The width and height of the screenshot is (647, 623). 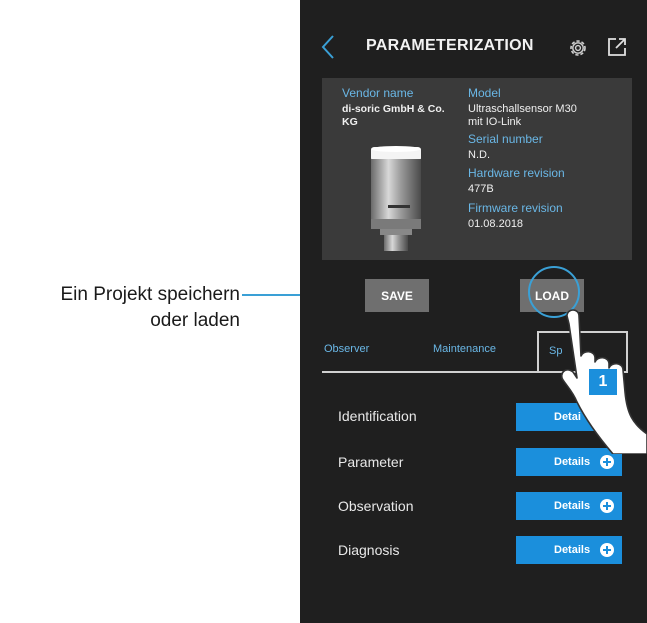 I want to click on chevron-left-icon, so click(x=328, y=47).